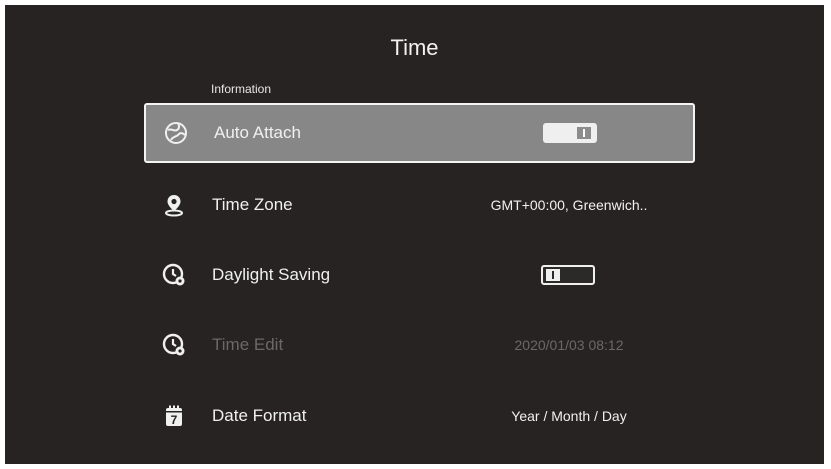 The width and height of the screenshot is (831, 469). Describe the element at coordinates (259, 415) in the screenshot. I see `setting-label: Date Format` at that location.